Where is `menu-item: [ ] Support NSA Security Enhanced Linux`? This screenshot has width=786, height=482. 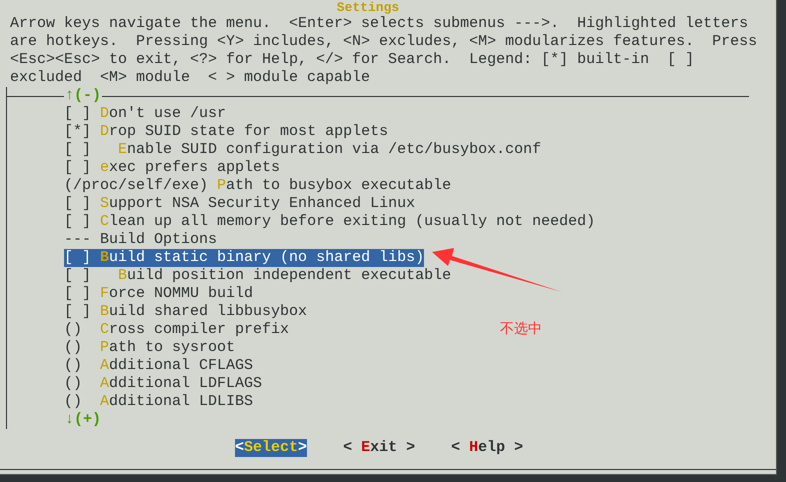 menu-item: [ ] Support NSA Security Enhanced Linux is located at coordinates (240, 204).